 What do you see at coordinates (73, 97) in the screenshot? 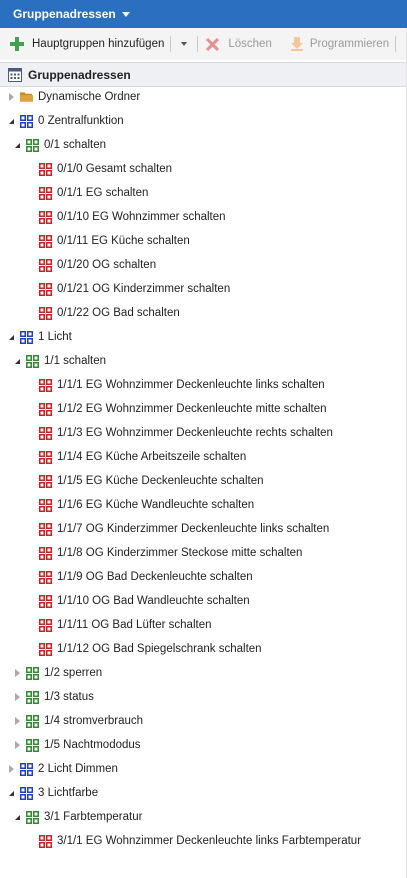
I see `tree-item: Dynamische Ordner` at bounding box center [73, 97].